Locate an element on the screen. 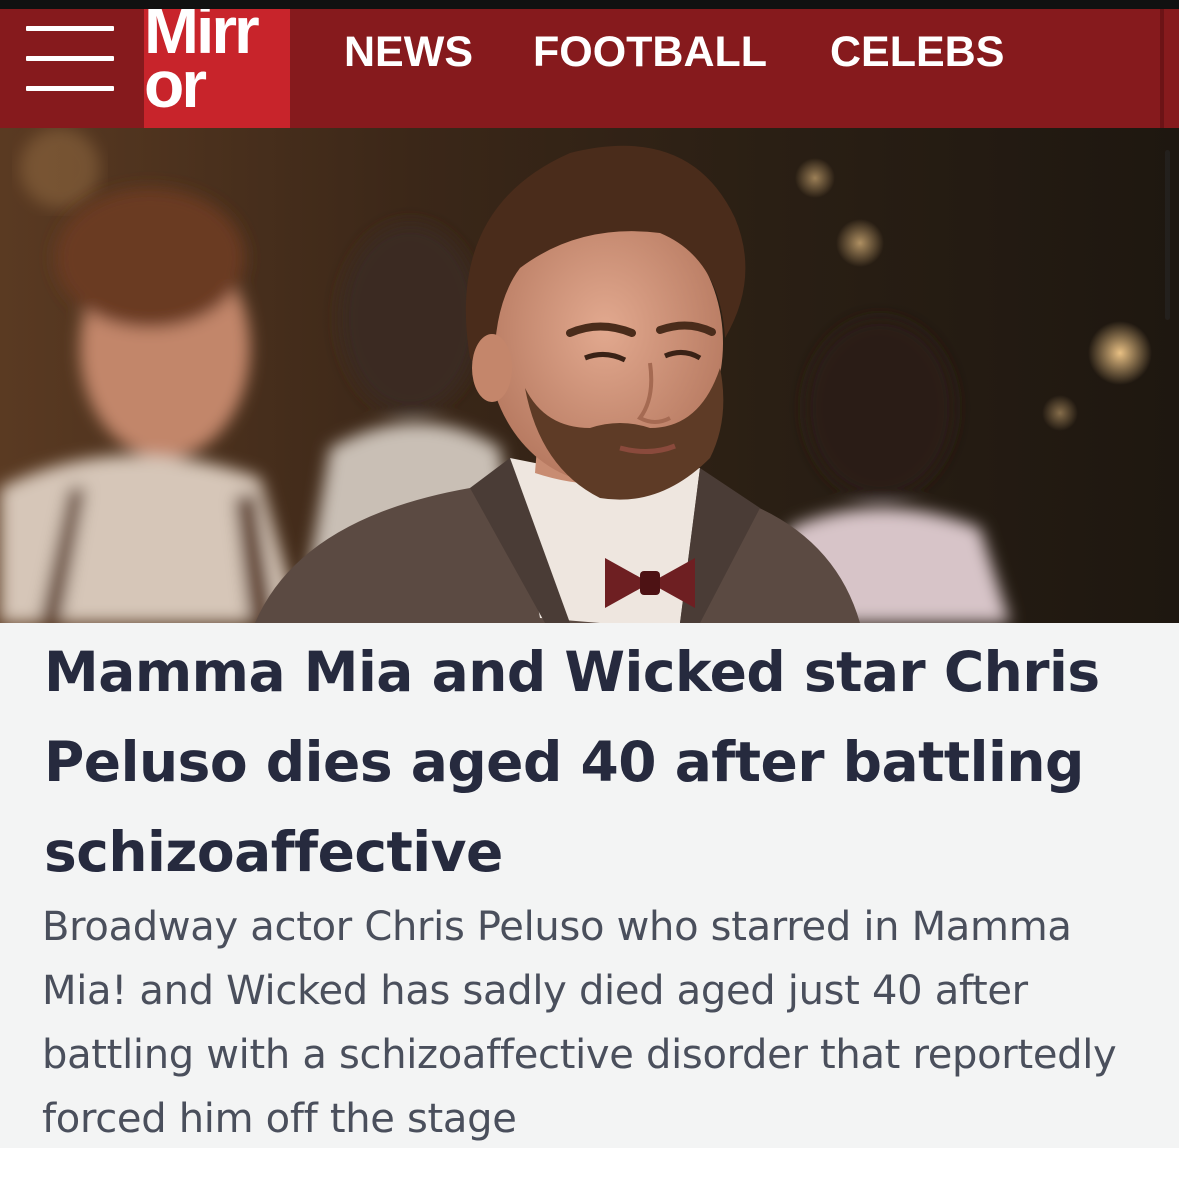 The width and height of the screenshot is (1179, 1183). mirror-logo: Mirr or is located at coordinates (217, 68).